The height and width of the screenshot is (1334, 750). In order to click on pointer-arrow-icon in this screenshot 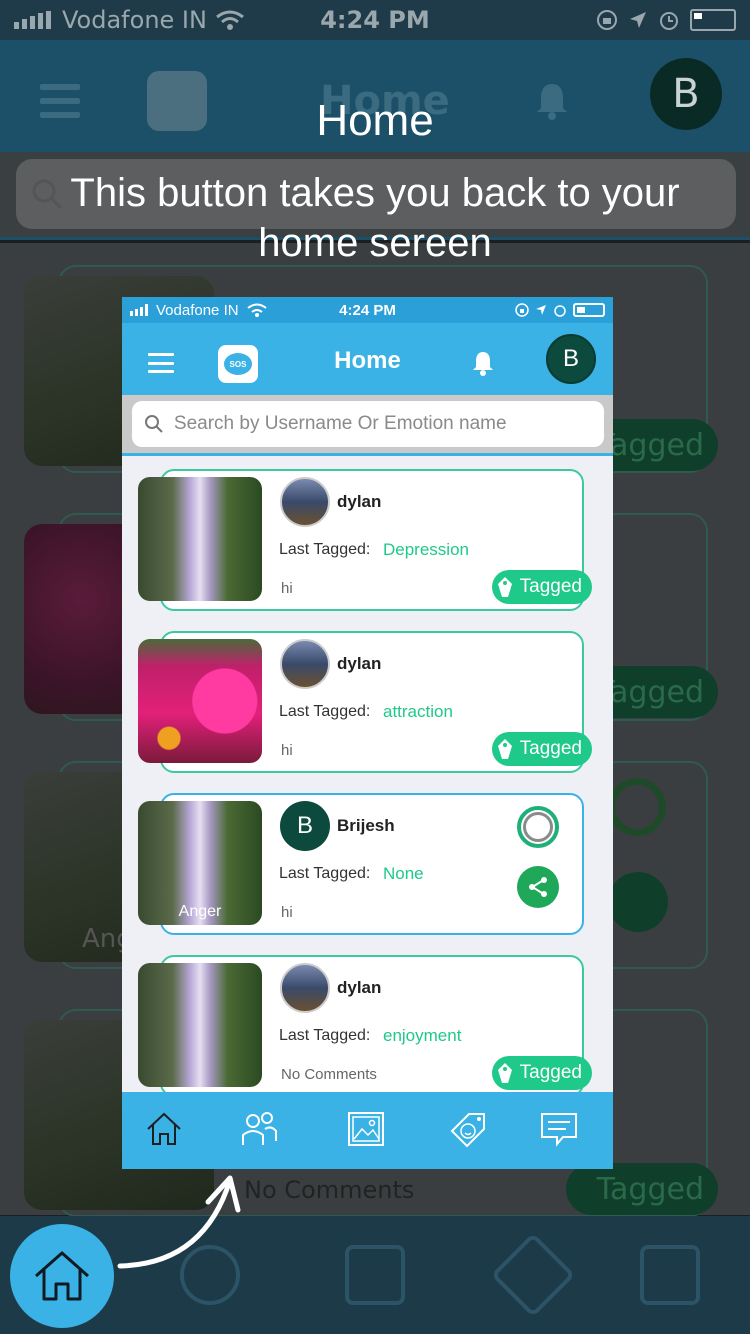, I will do `click(179, 1222)`.